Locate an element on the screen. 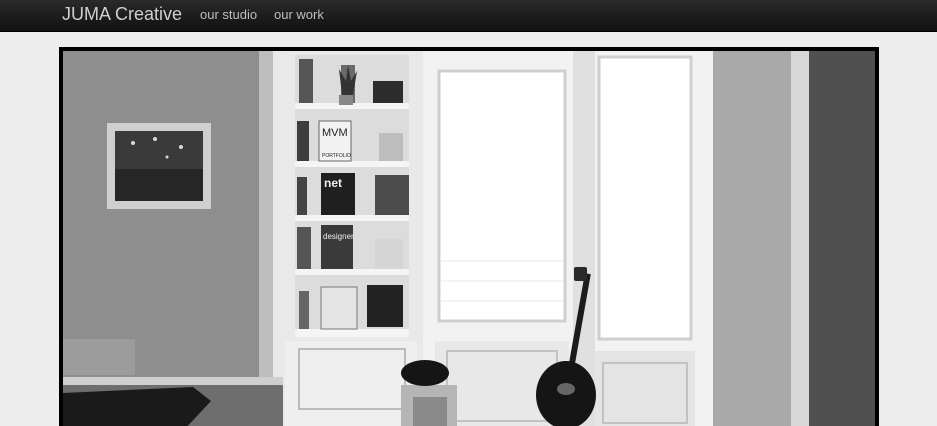 The width and height of the screenshot is (937, 426). magazine-net-label: net is located at coordinates (333, 183).